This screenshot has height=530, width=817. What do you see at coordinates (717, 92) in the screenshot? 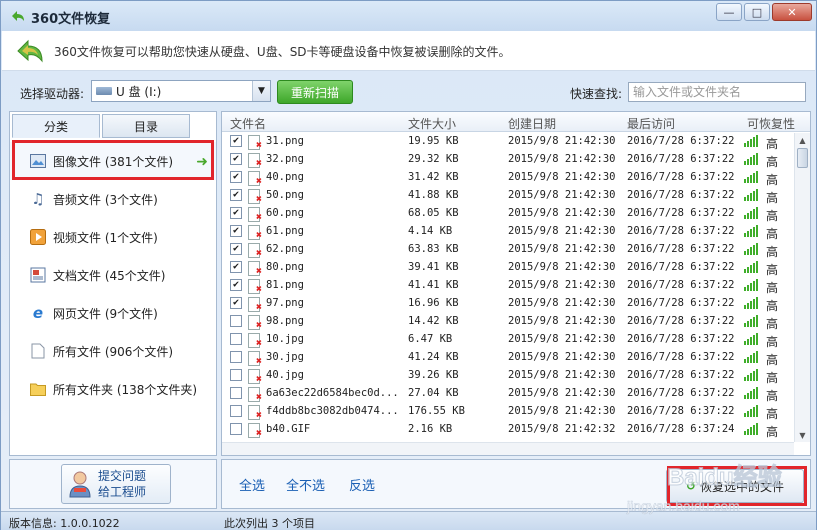
I see `search-input` at bounding box center [717, 92].